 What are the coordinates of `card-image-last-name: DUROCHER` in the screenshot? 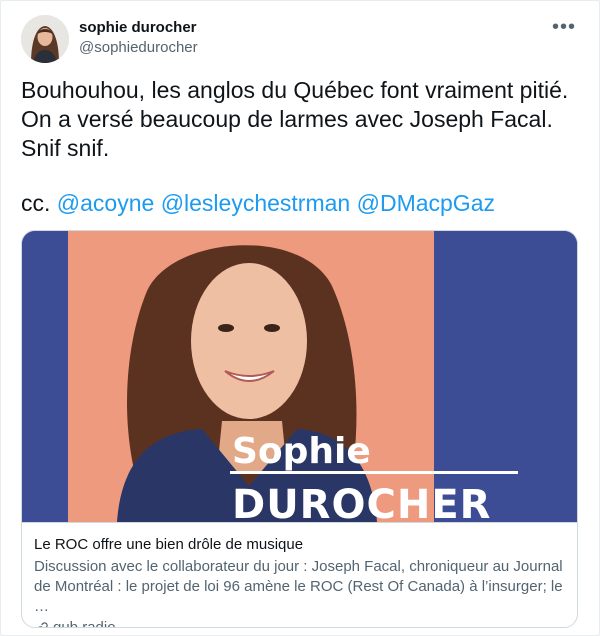 It's located at (361, 502).